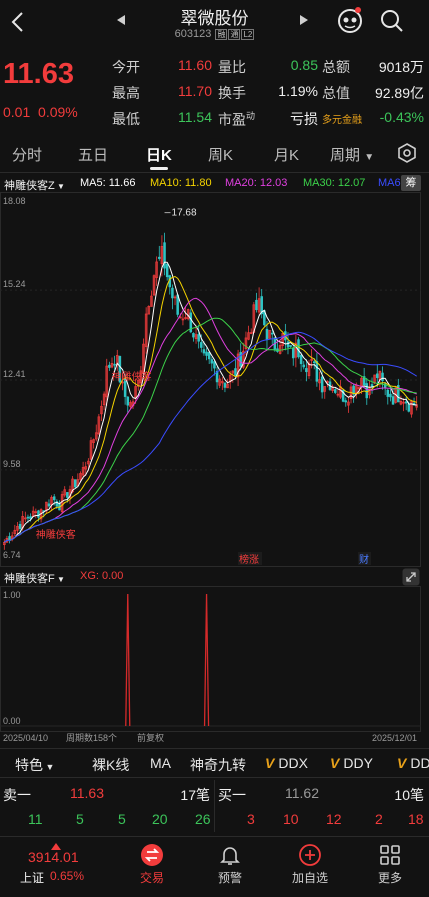 The image size is (429, 897). Describe the element at coordinates (390, 855) in the screenshot. I see `grid-icon` at that location.